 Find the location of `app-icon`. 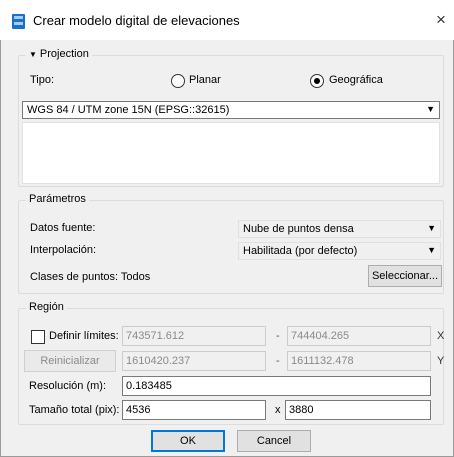

app-icon is located at coordinates (18, 21).